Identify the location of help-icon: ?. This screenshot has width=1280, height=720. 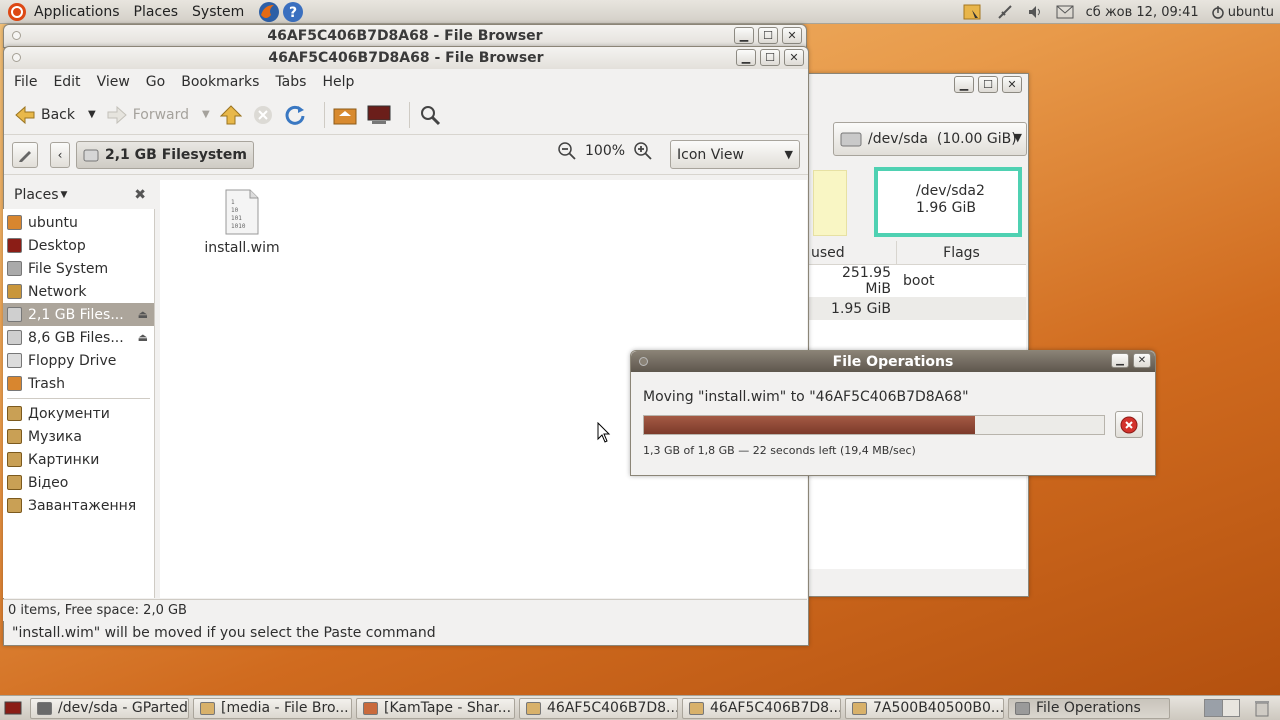
(293, 12).